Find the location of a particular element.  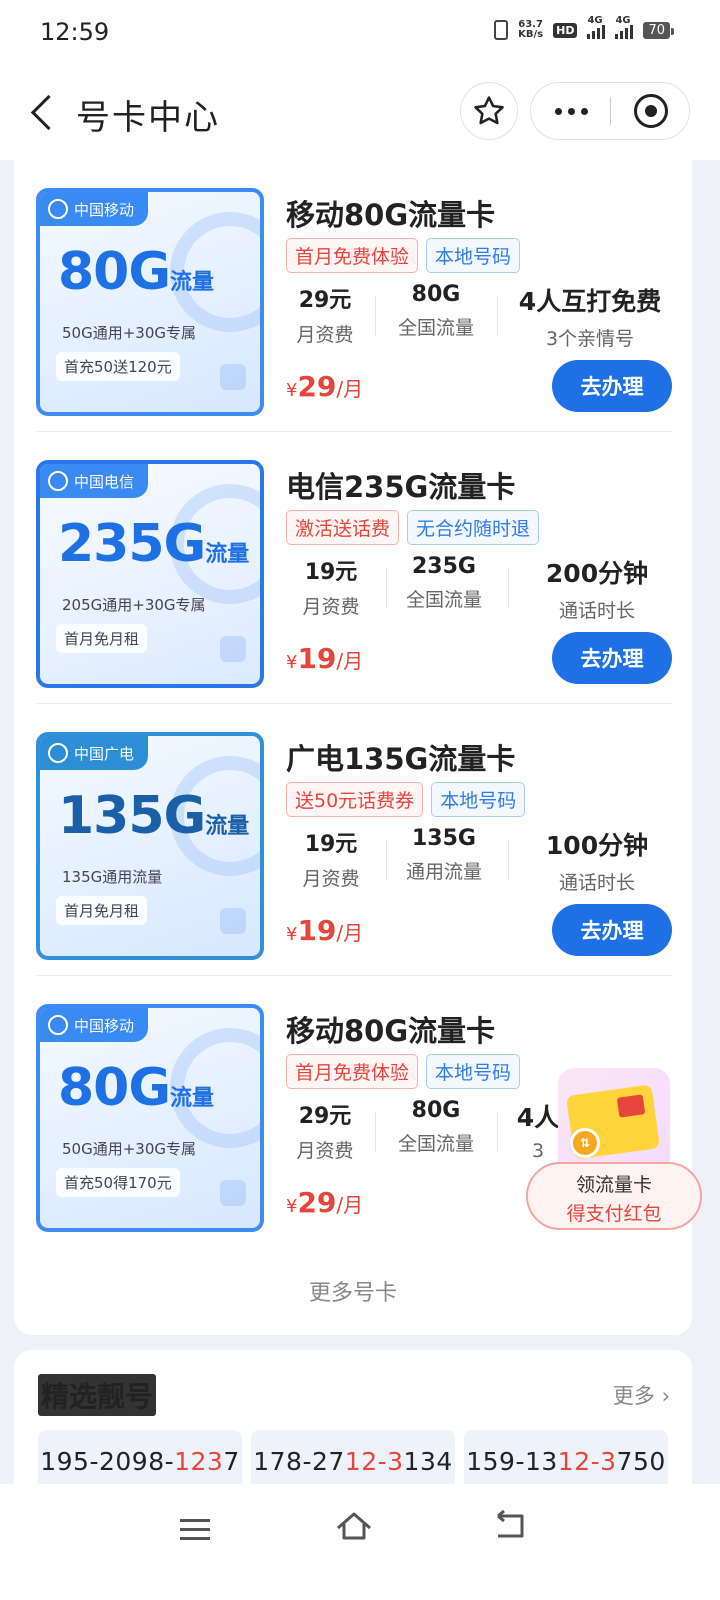

page-title: 号卡中心 is located at coordinates (148, 118).